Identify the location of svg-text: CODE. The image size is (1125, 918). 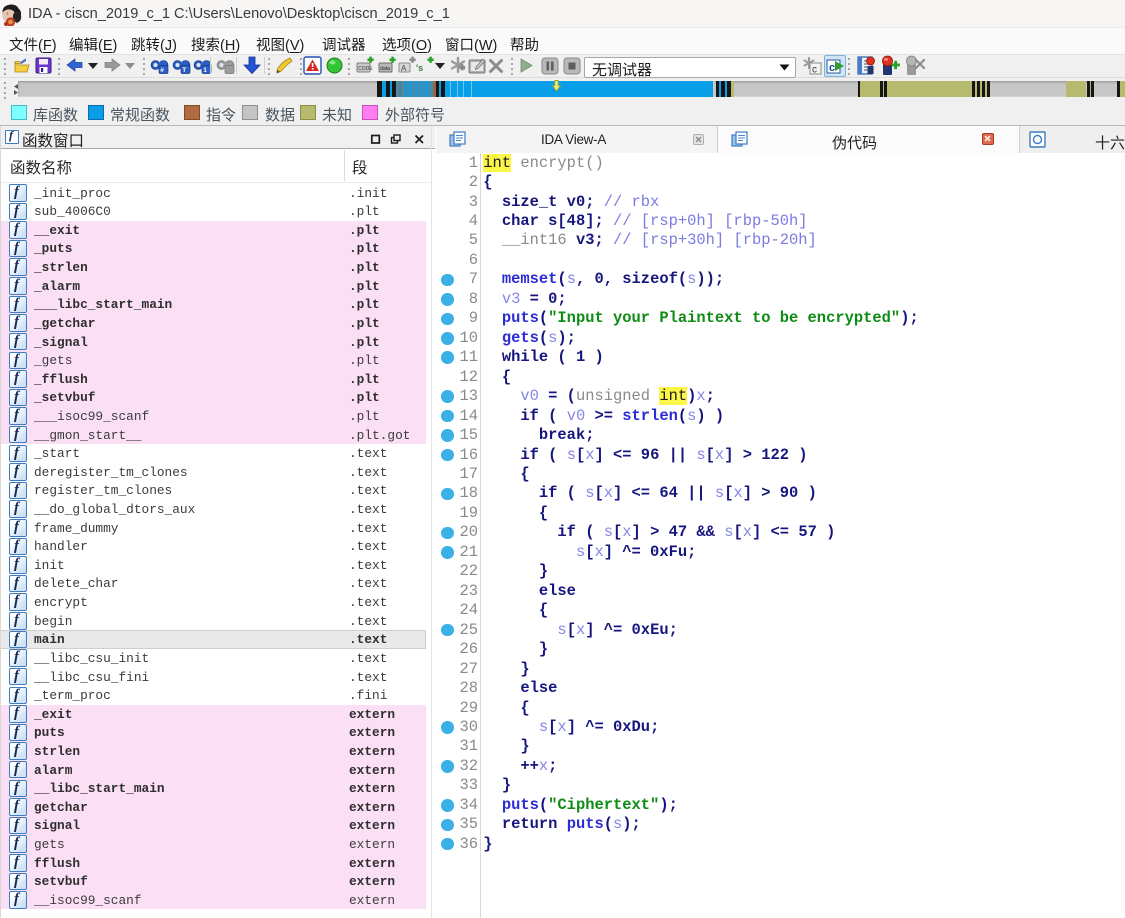
(365, 69).